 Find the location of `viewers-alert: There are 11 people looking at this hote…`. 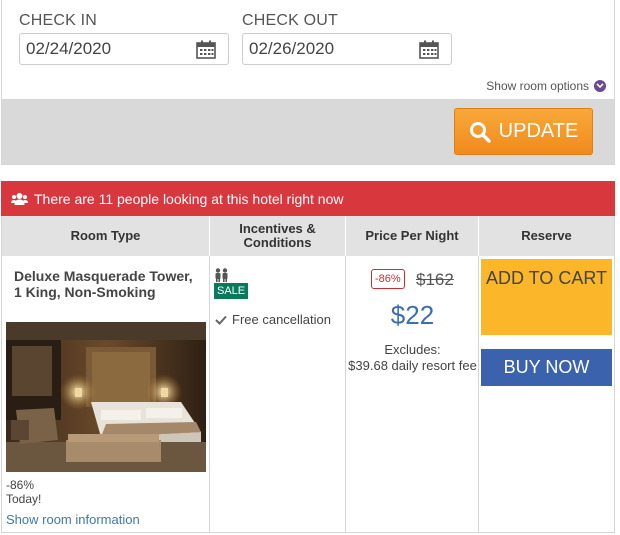

viewers-alert: There are 11 people looking at this hote… is located at coordinates (308, 198).